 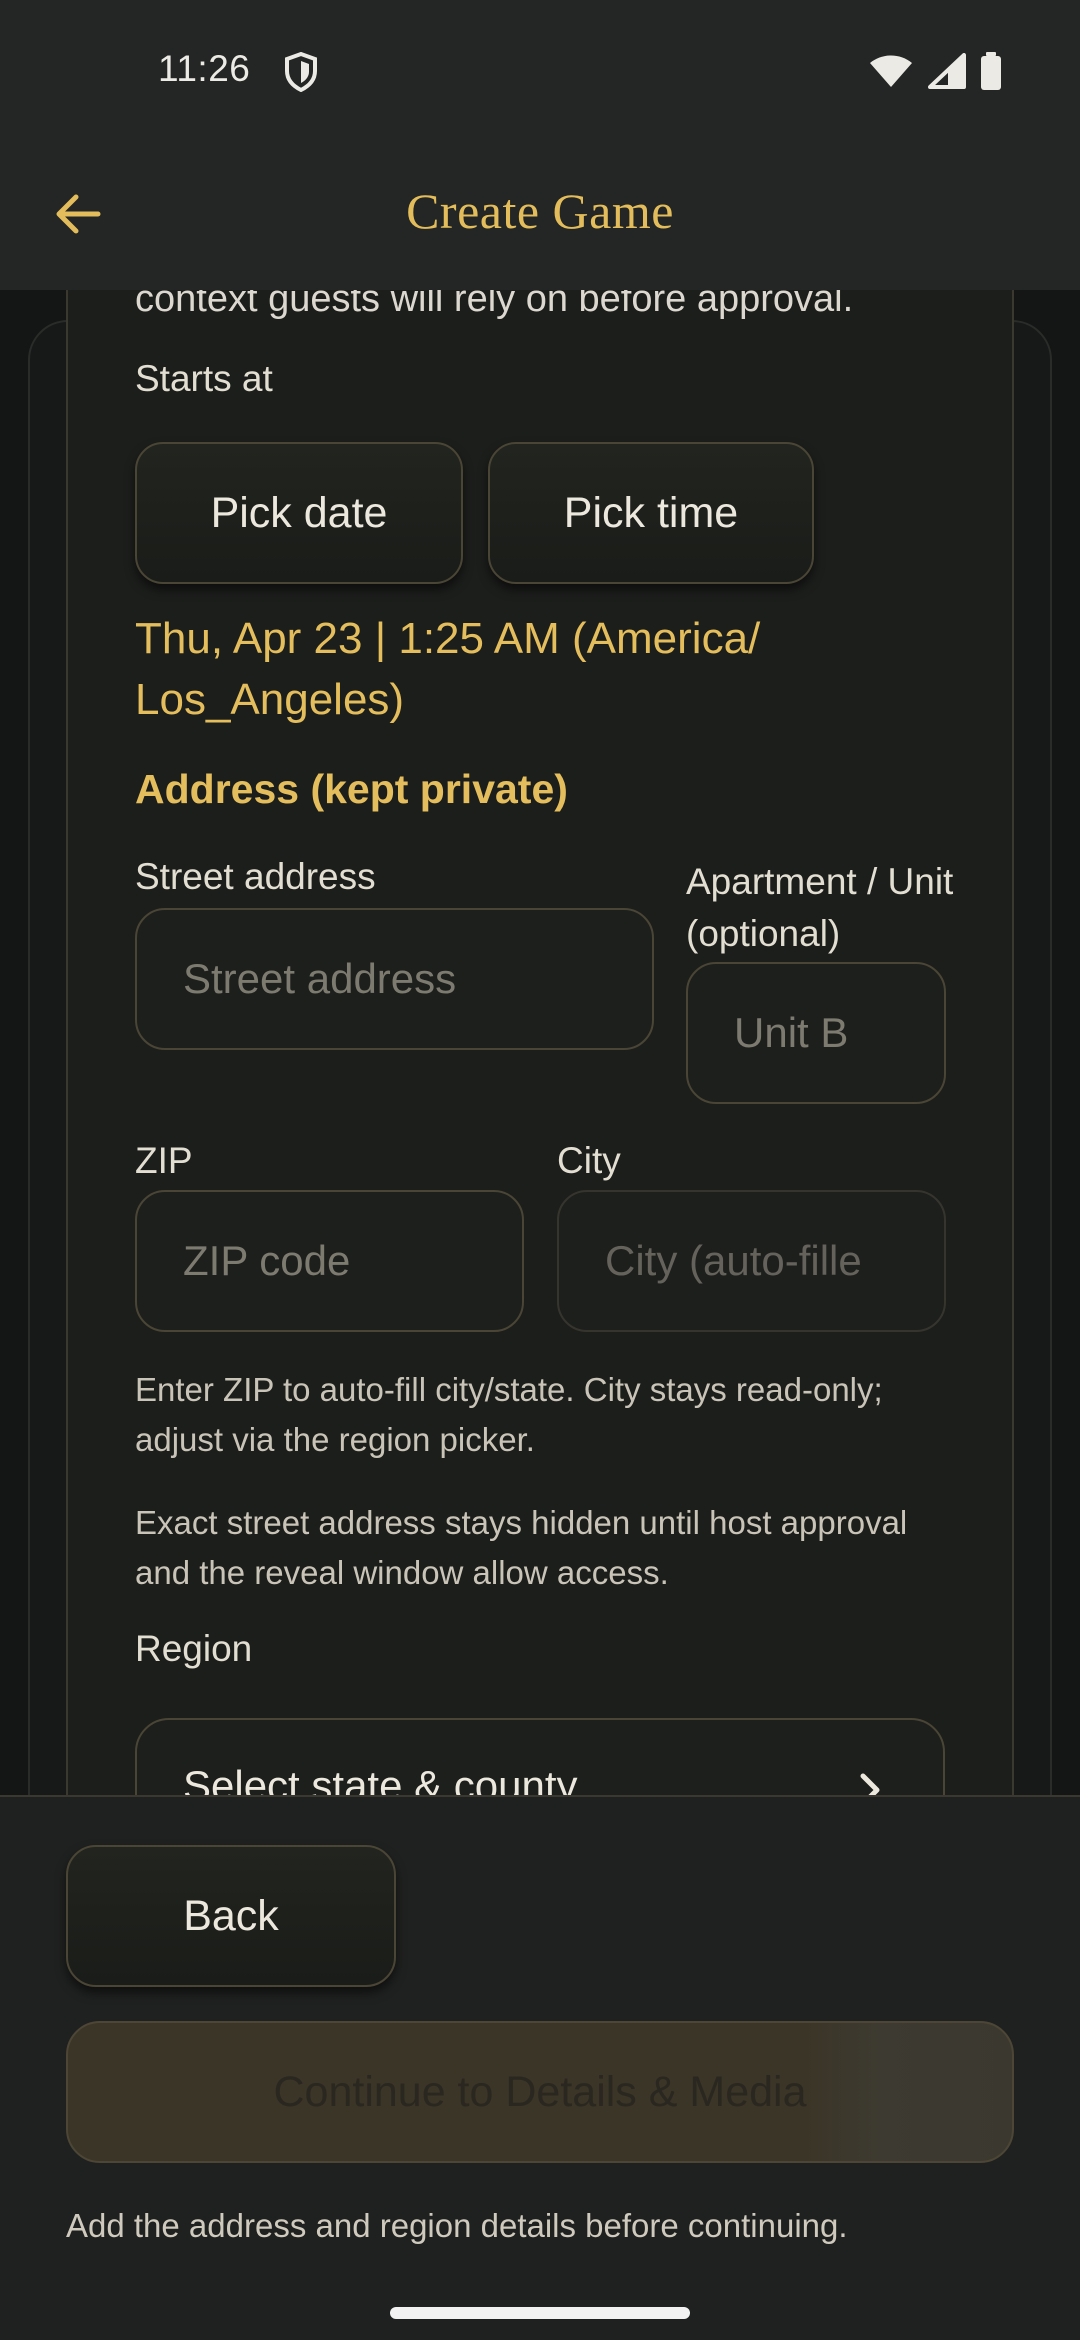 I want to click on city-label: City, so click(x=589, y=1160).